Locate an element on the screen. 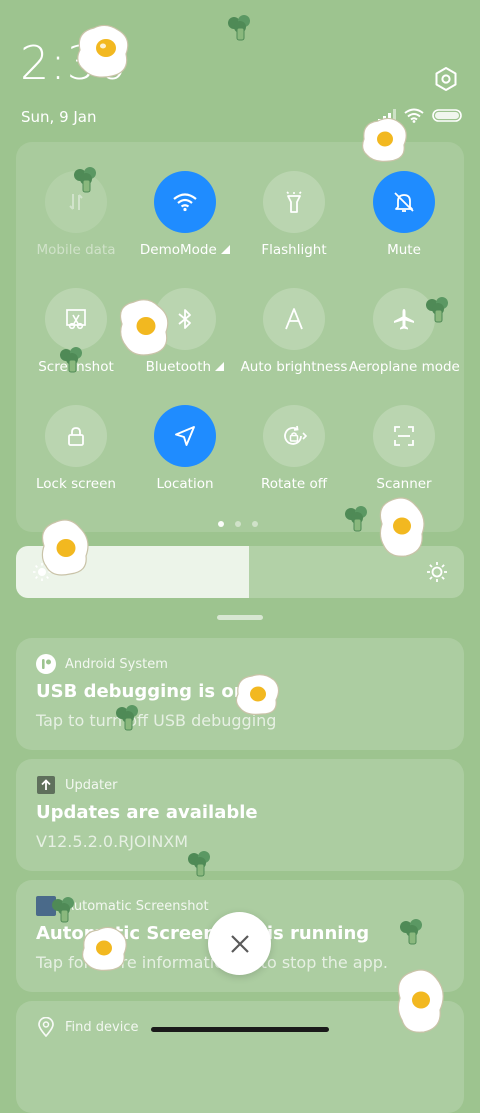 This screenshot has width=480, height=1113. tile-label: Screenshot is located at coordinates (76, 367).